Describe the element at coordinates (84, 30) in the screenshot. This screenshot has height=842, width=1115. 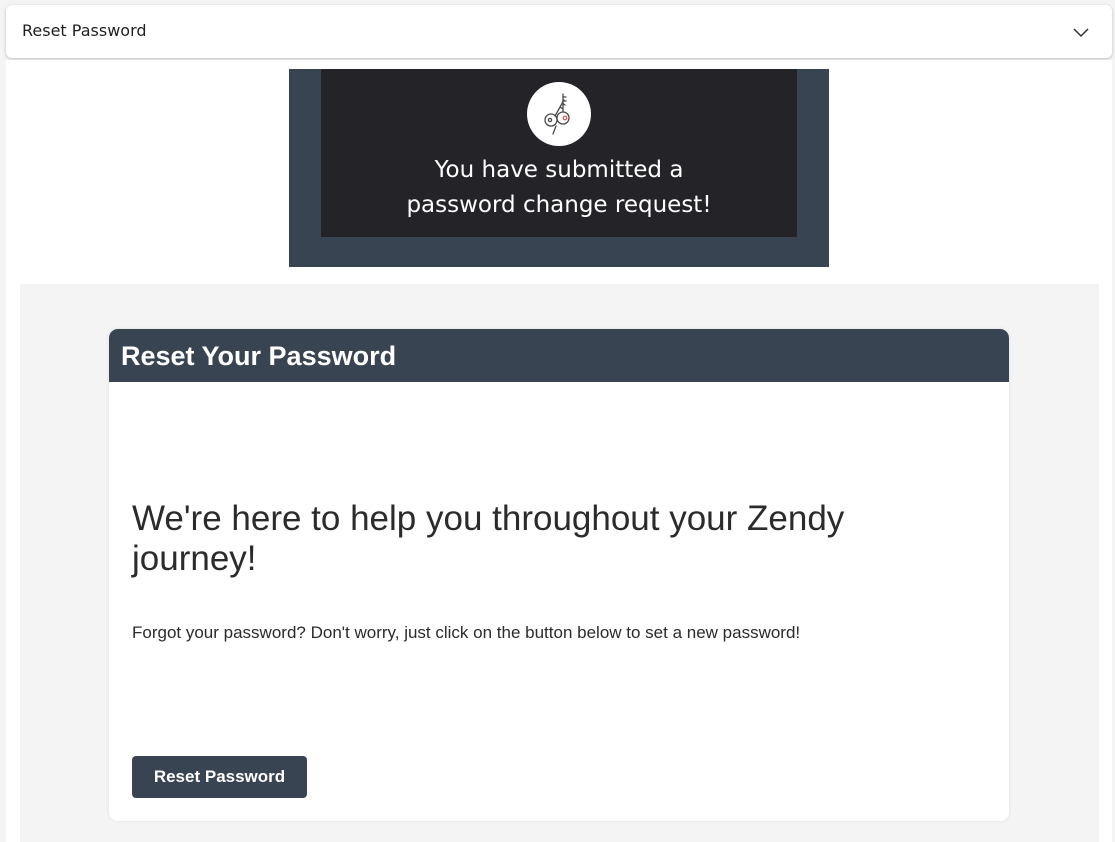
I see `header-title: Reset Password` at that location.